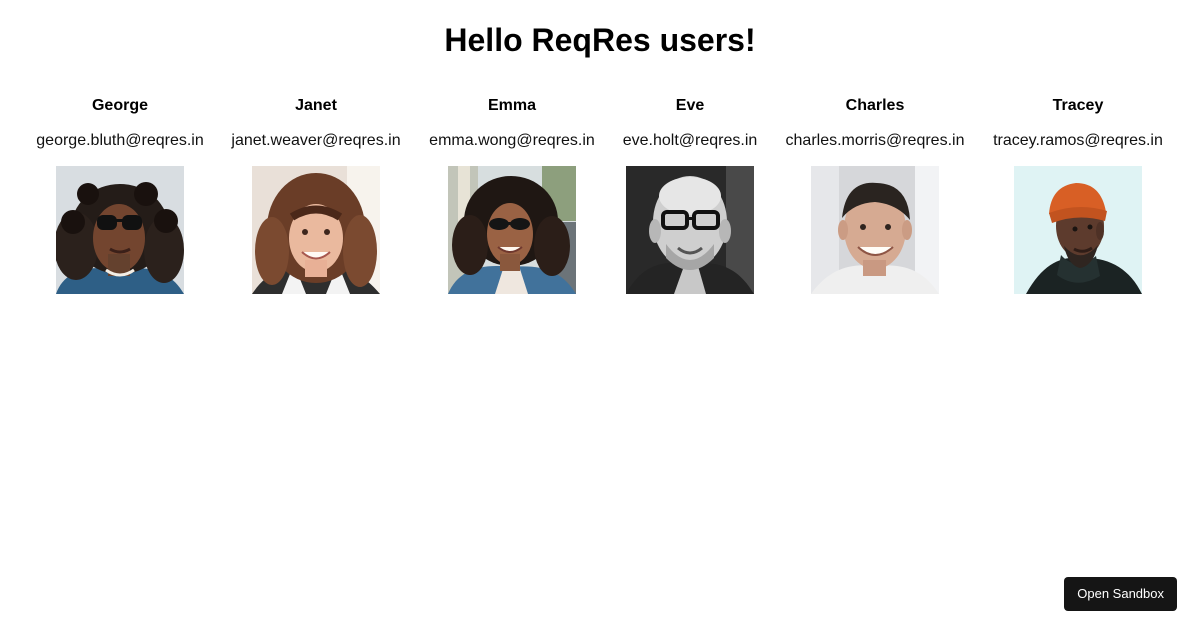  Describe the element at coordinates (690, 140) in the screenshot. I see `user-email: eve.holt@reqres.in` at that location.